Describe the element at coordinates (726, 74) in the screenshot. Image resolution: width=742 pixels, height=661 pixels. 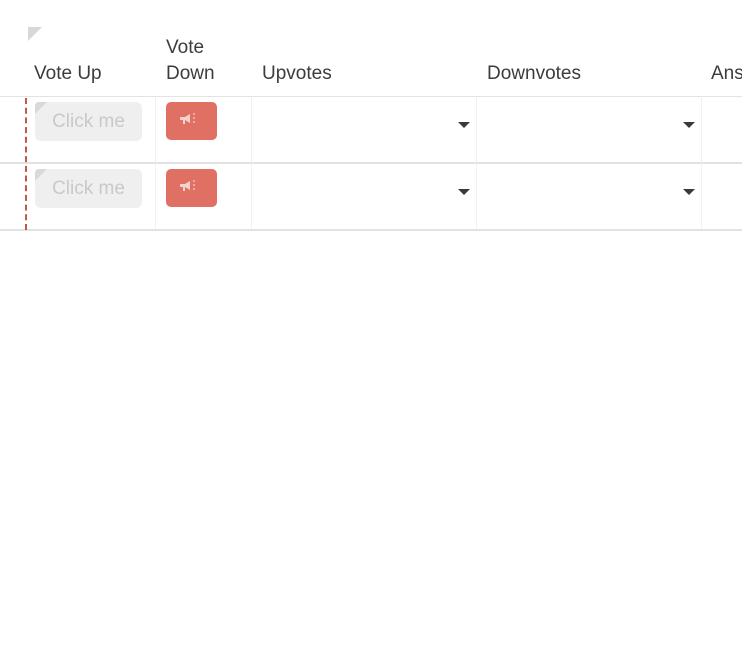
I see `column-header-answers: Ans` at that location.